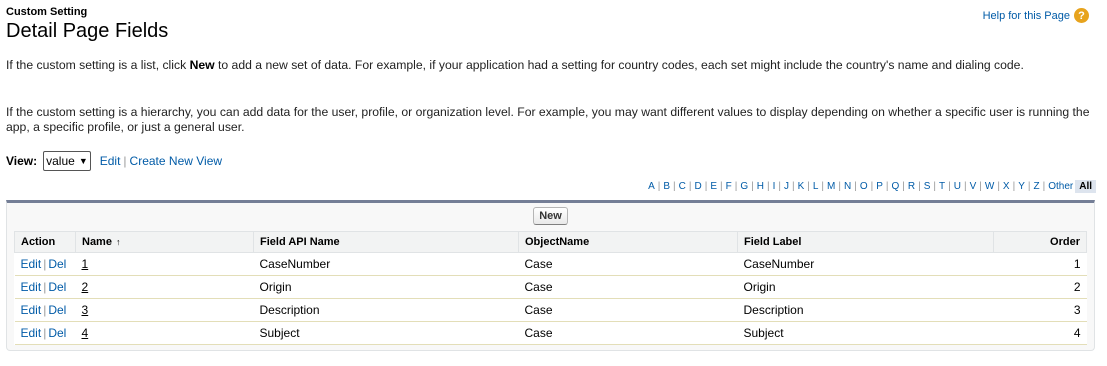 This screenshot has height=366, width=1107. I want to click on alpha-filter-y: Y, so click(1021, 186).